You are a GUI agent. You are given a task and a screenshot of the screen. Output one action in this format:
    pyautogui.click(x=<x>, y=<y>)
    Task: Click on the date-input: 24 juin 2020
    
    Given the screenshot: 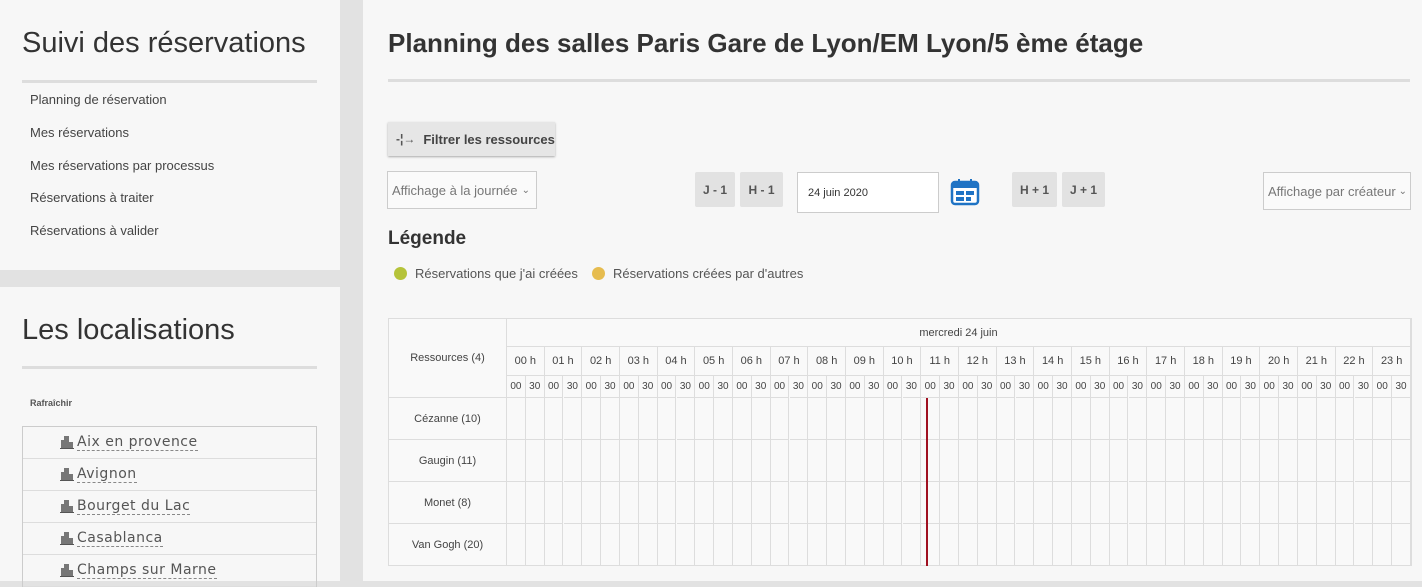 What is the action you would take?
    pyautogui.click(x=868, y=192)
    